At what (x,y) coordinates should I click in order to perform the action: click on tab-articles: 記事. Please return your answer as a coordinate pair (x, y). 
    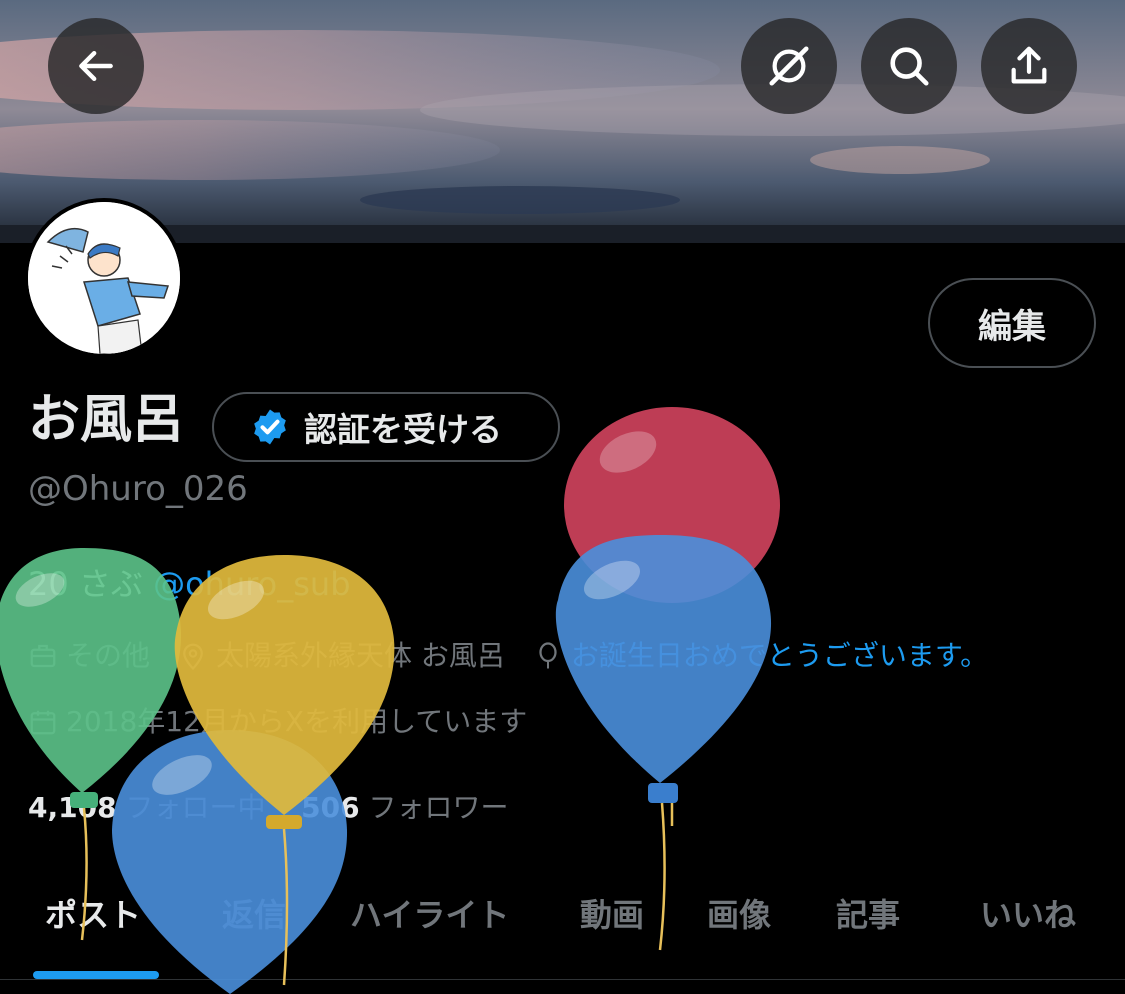
    Looking at the image, I should click on (868, 913).